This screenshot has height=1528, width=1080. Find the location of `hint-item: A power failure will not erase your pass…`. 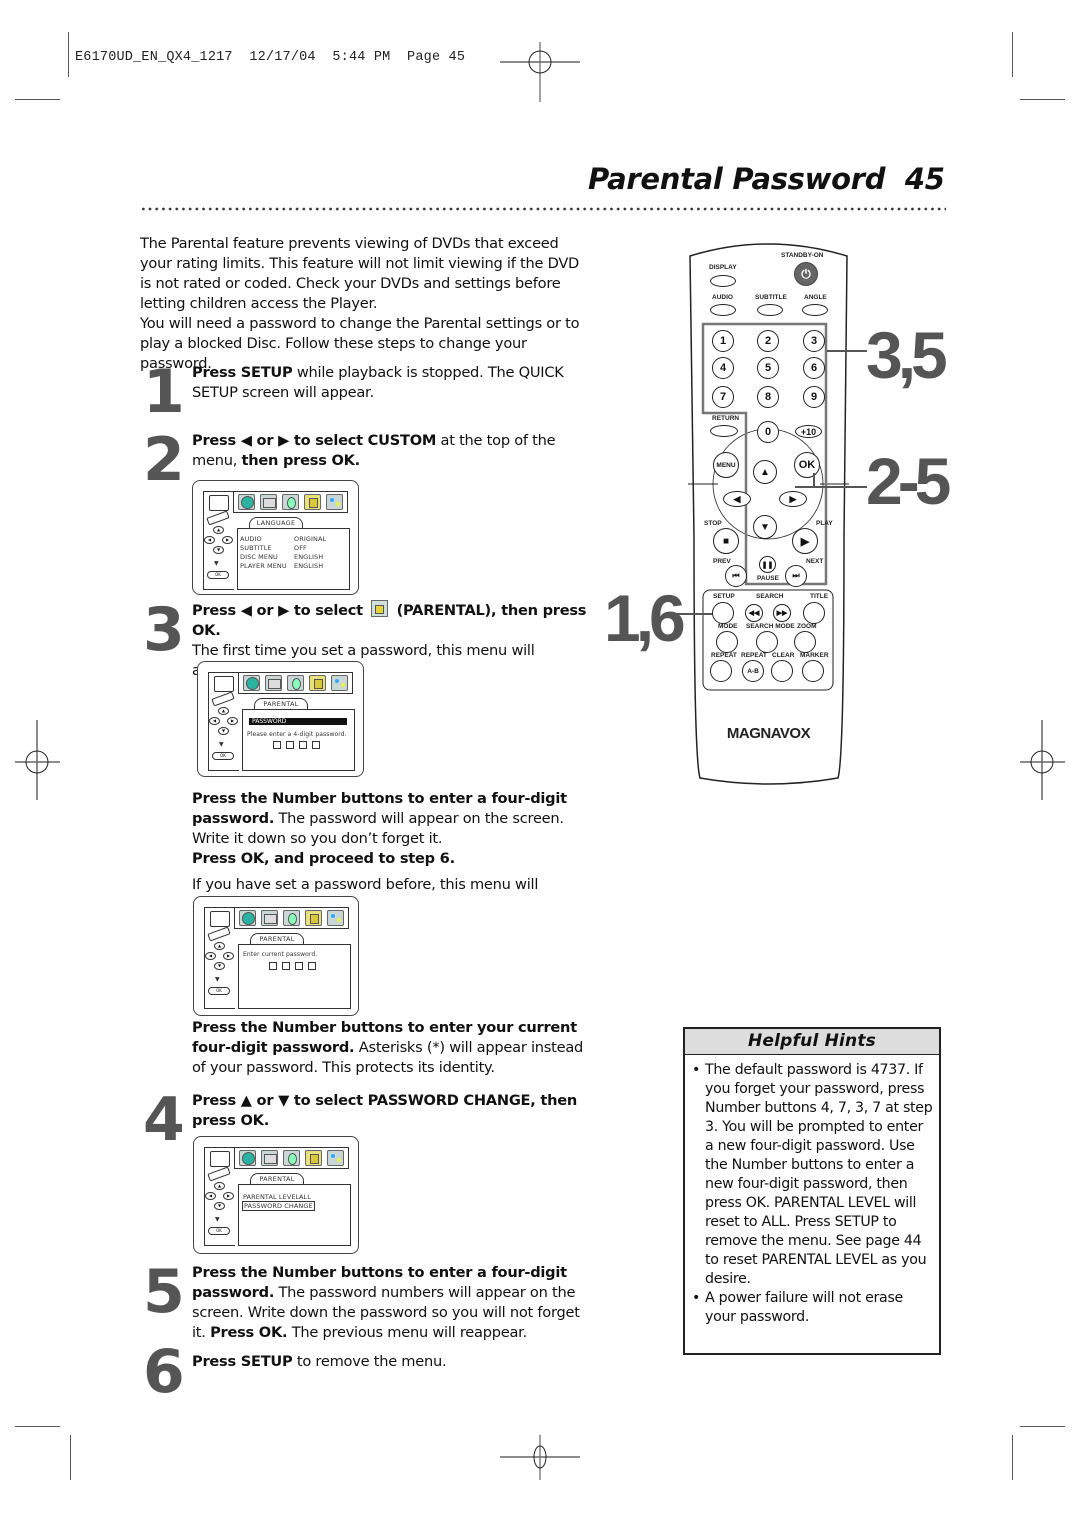

hint-item: A power failure will not erase your pass… is located at coordinates (812, 1308).